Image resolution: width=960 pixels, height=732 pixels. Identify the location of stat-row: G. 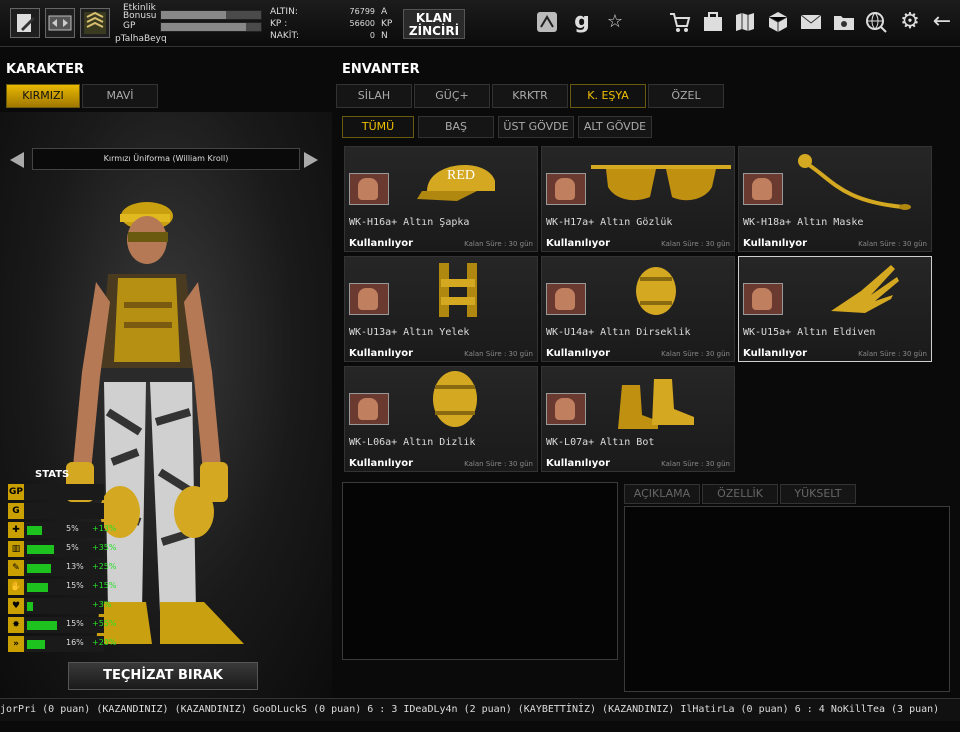
(56, 511).